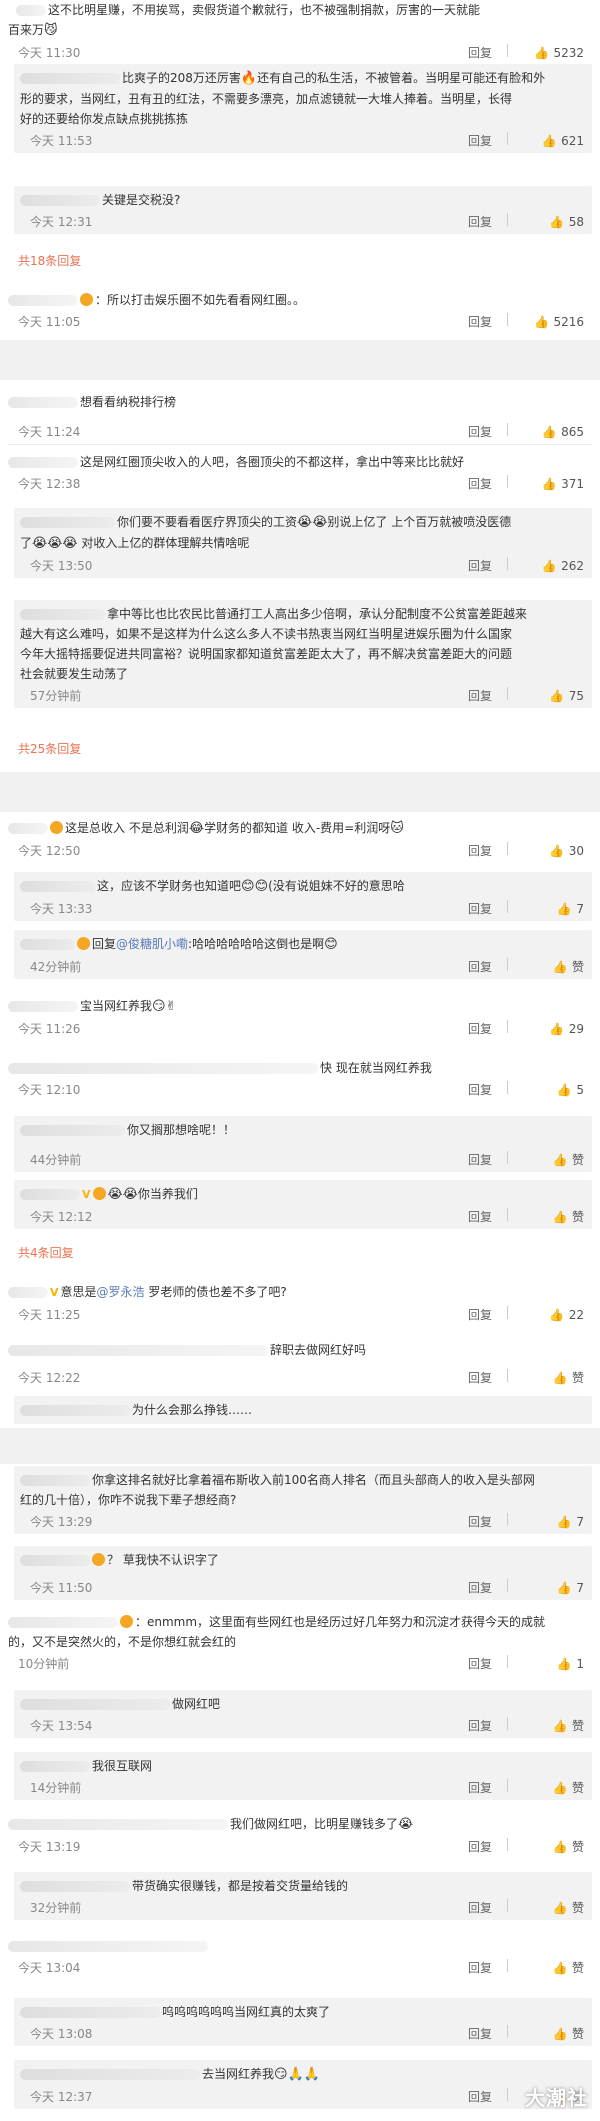 This screenshot has width=600, height=2121. I want to click on like-count: 1, so click(580, 1664).